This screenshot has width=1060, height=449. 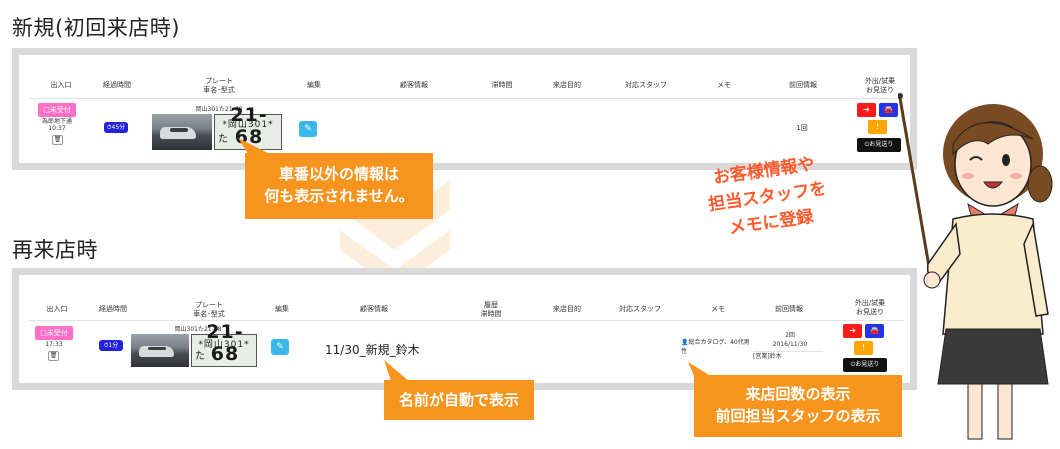 I want to click on callout-visits-line1: 来店回数の表示, so click(x=798, y=394).